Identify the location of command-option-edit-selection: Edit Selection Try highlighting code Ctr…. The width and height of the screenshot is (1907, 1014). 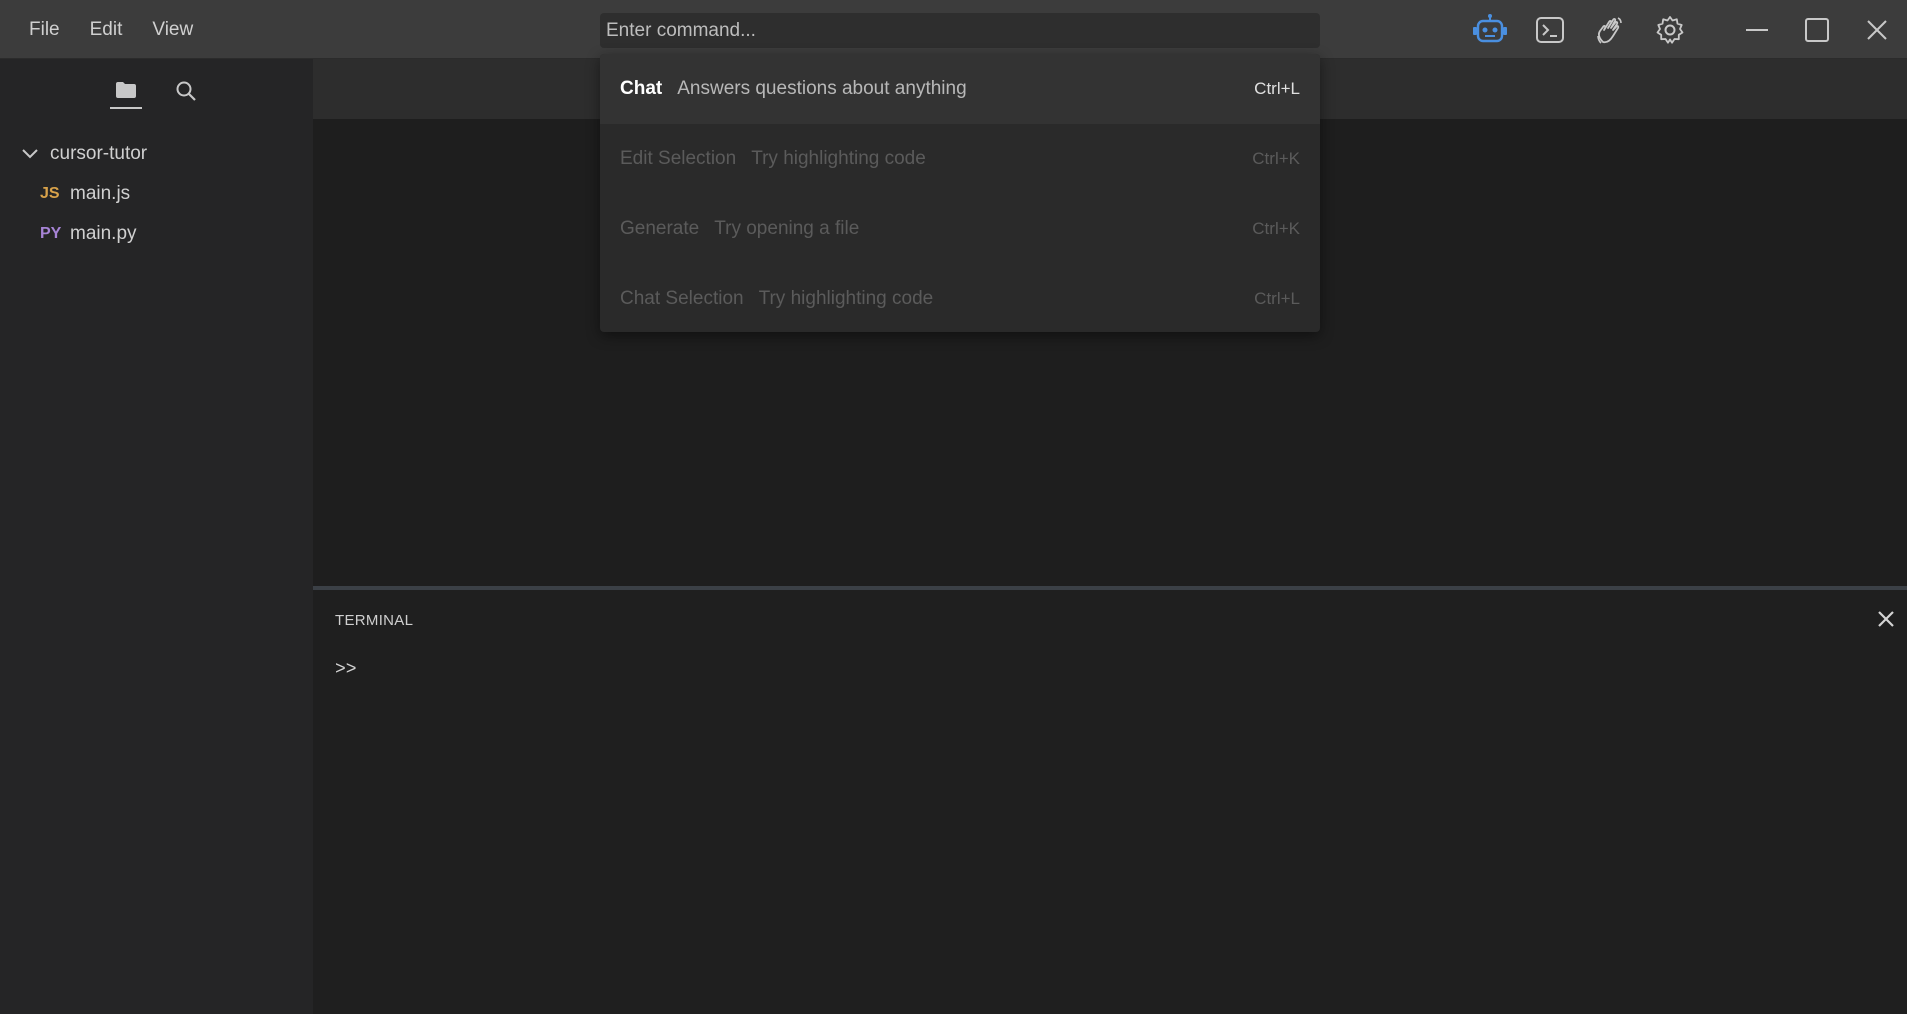
(960, 159).